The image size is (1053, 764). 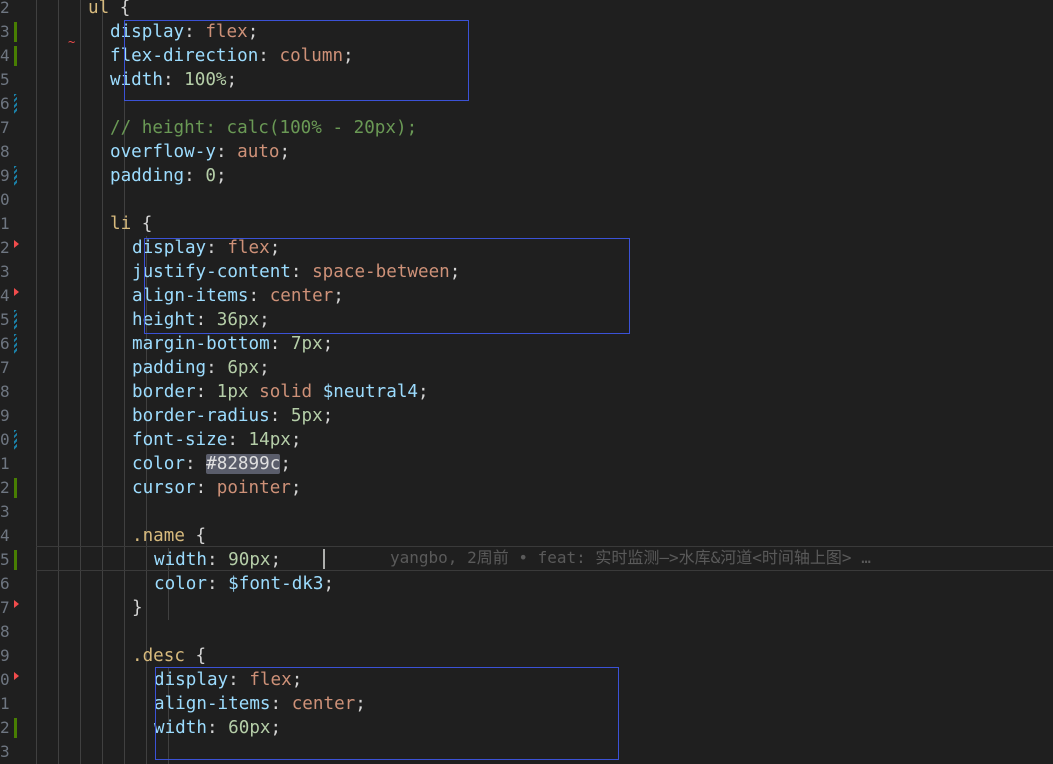 I want to click on code-line: width: 90px;, so click(x=158, y=560).